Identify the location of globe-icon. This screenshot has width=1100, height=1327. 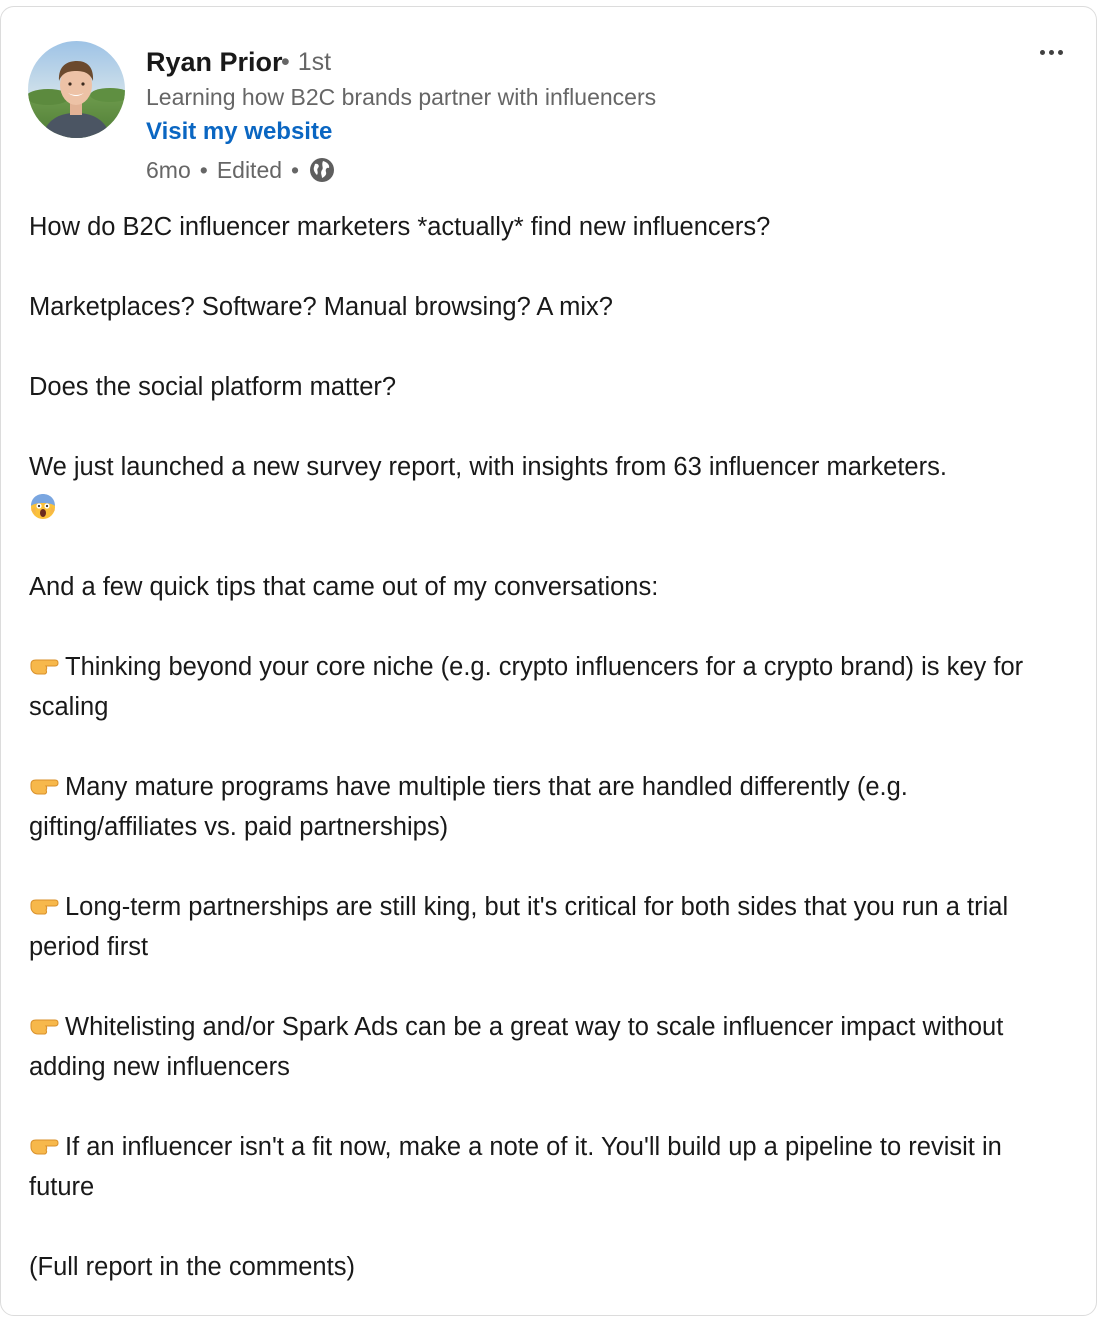
(322, 170).